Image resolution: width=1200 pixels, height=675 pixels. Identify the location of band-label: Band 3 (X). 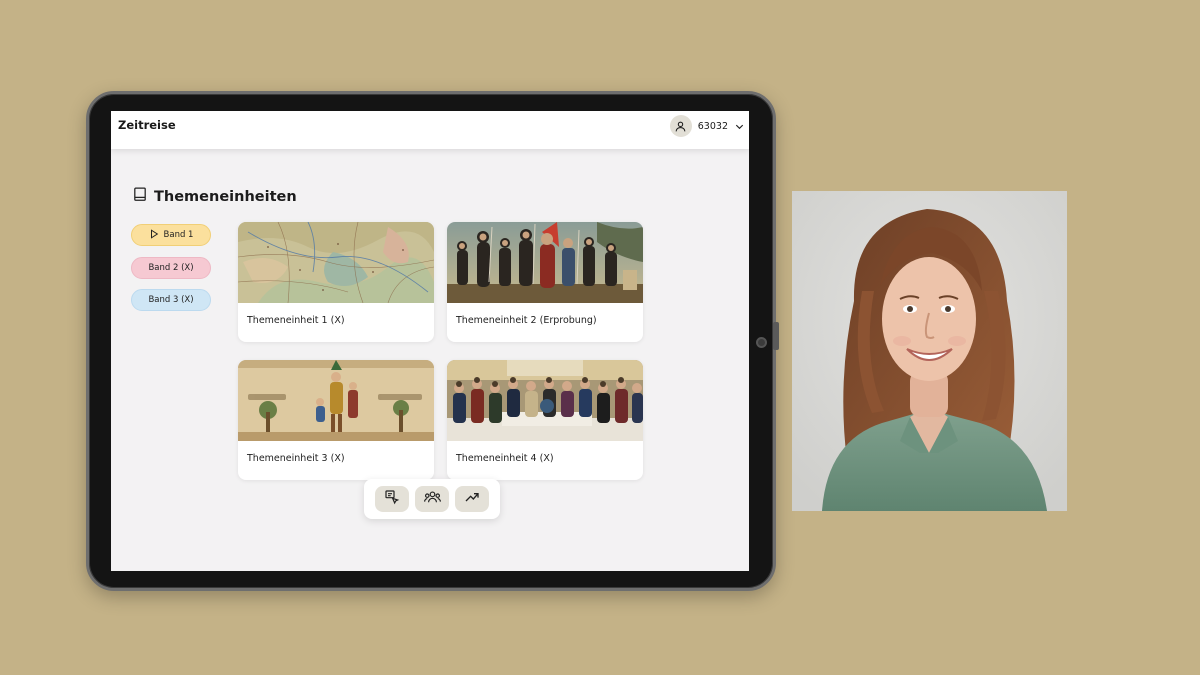
(171, 300).